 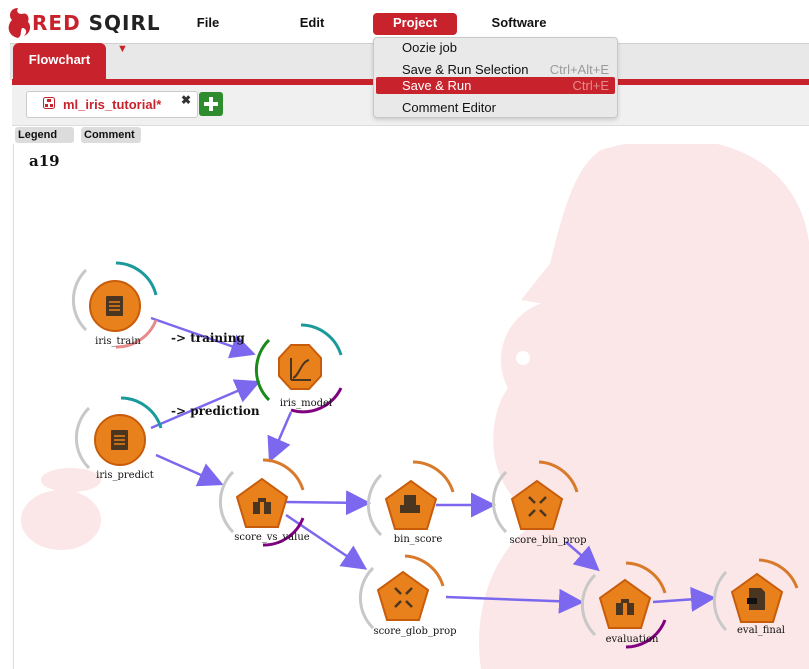 What do you see at coordinates (271, 537) in the screenshot?
I see `node-label: score_vs_value` at bounding box center [271, 537].